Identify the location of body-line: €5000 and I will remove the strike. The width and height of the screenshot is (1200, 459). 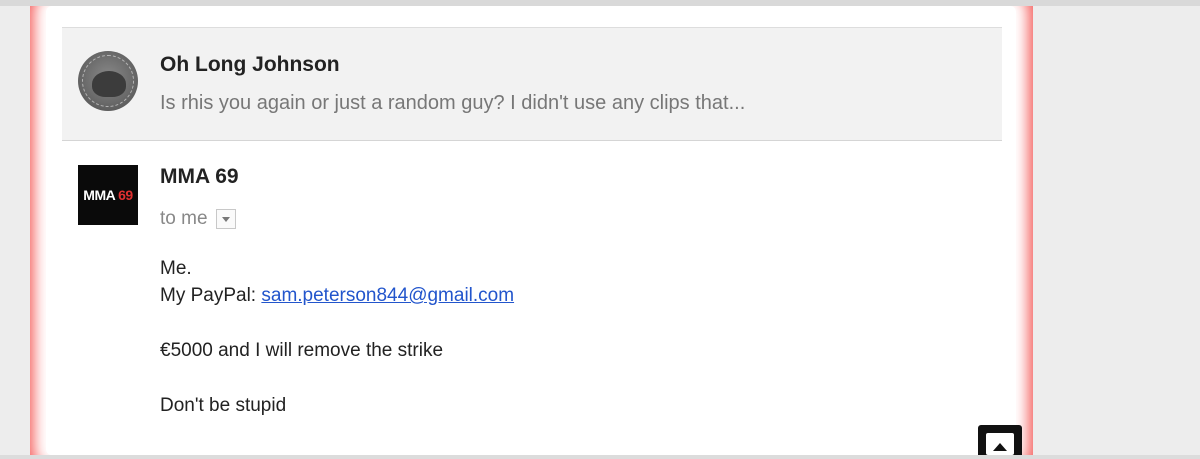
(302, 350).